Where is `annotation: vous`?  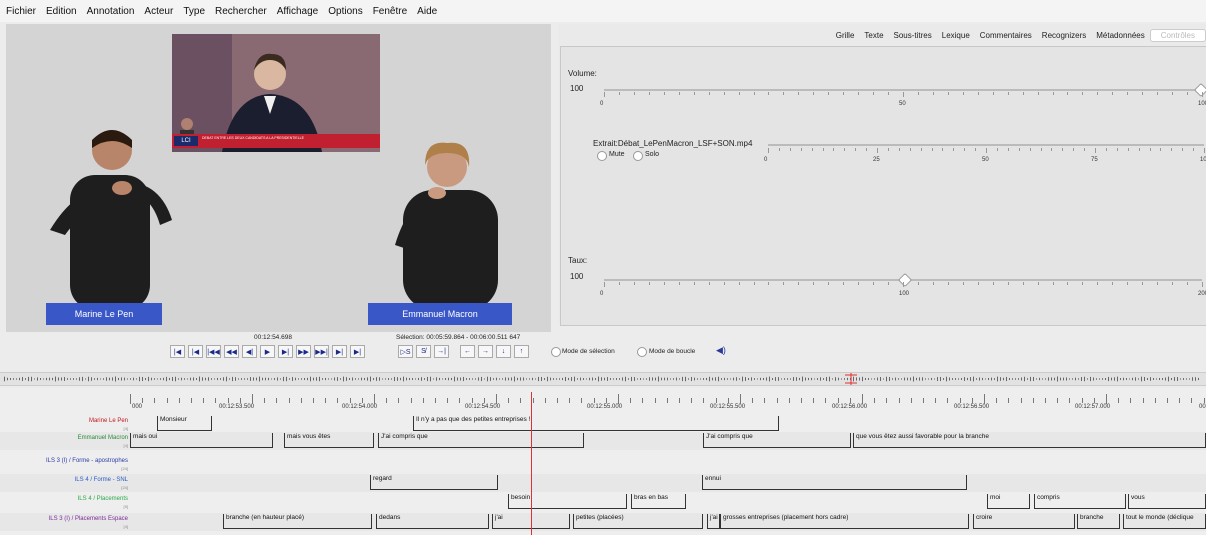 annotation: vous is located at coordinates (1167, 501).